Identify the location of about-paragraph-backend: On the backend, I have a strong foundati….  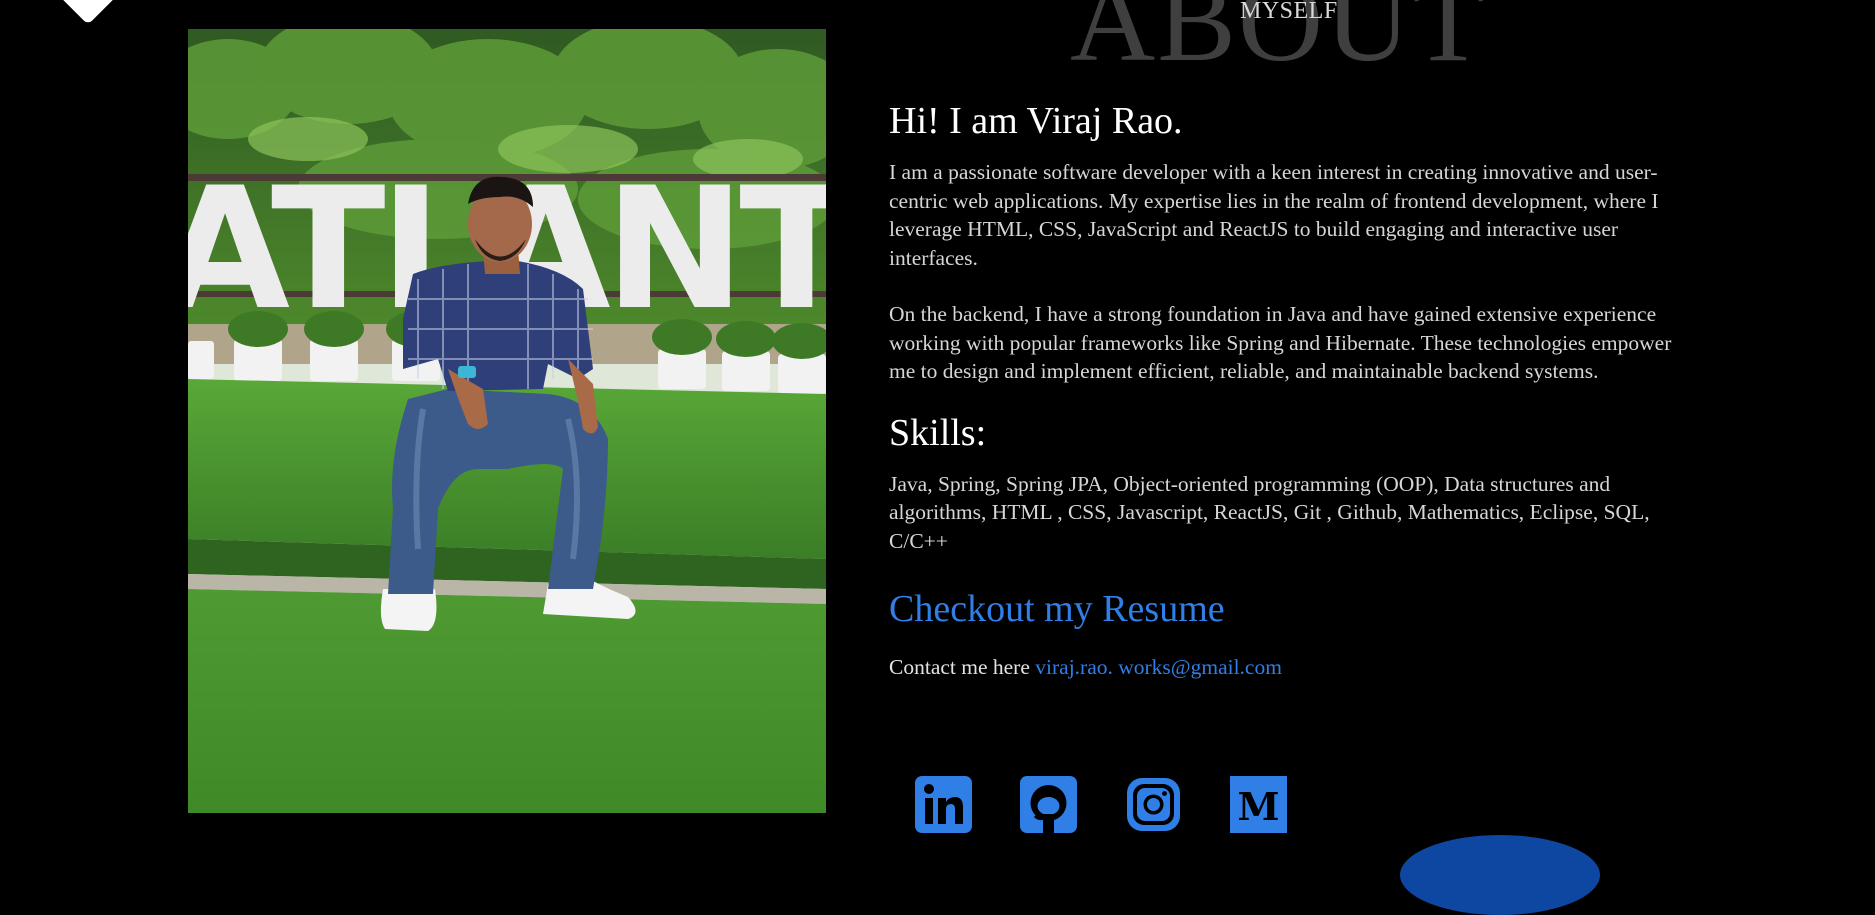
(1280, 342).